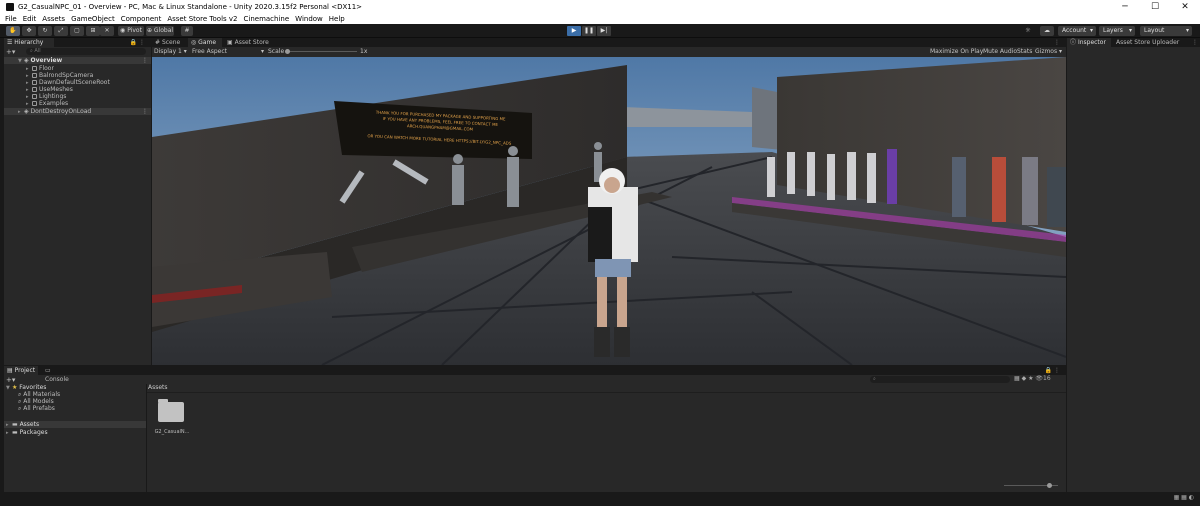 This screenshot has width=1200, height=506. I want to click on scene-row-overview: ▼ ◈ Overview ⋮, so click(77, 60).